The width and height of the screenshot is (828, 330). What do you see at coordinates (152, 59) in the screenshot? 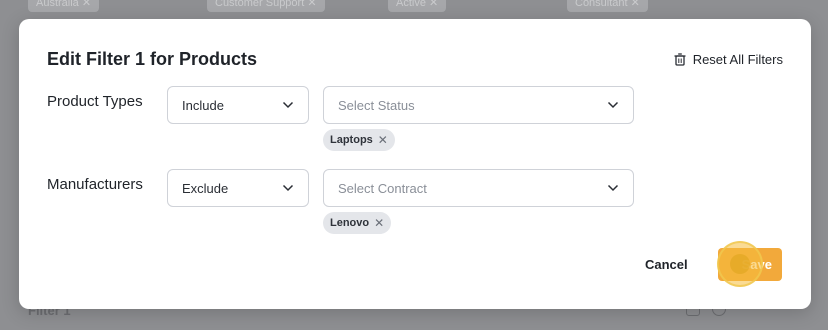
I see `dialog-title: Edit Filter 1 for Products` at bounding box center [152, 59].